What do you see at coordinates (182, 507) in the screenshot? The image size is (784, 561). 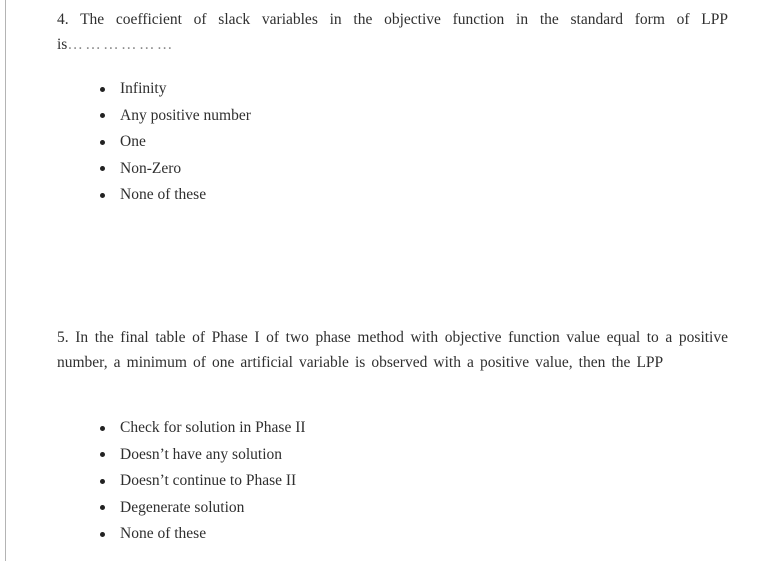 I see `option-label: Degenerate solution` at bounding box center [182, 507].